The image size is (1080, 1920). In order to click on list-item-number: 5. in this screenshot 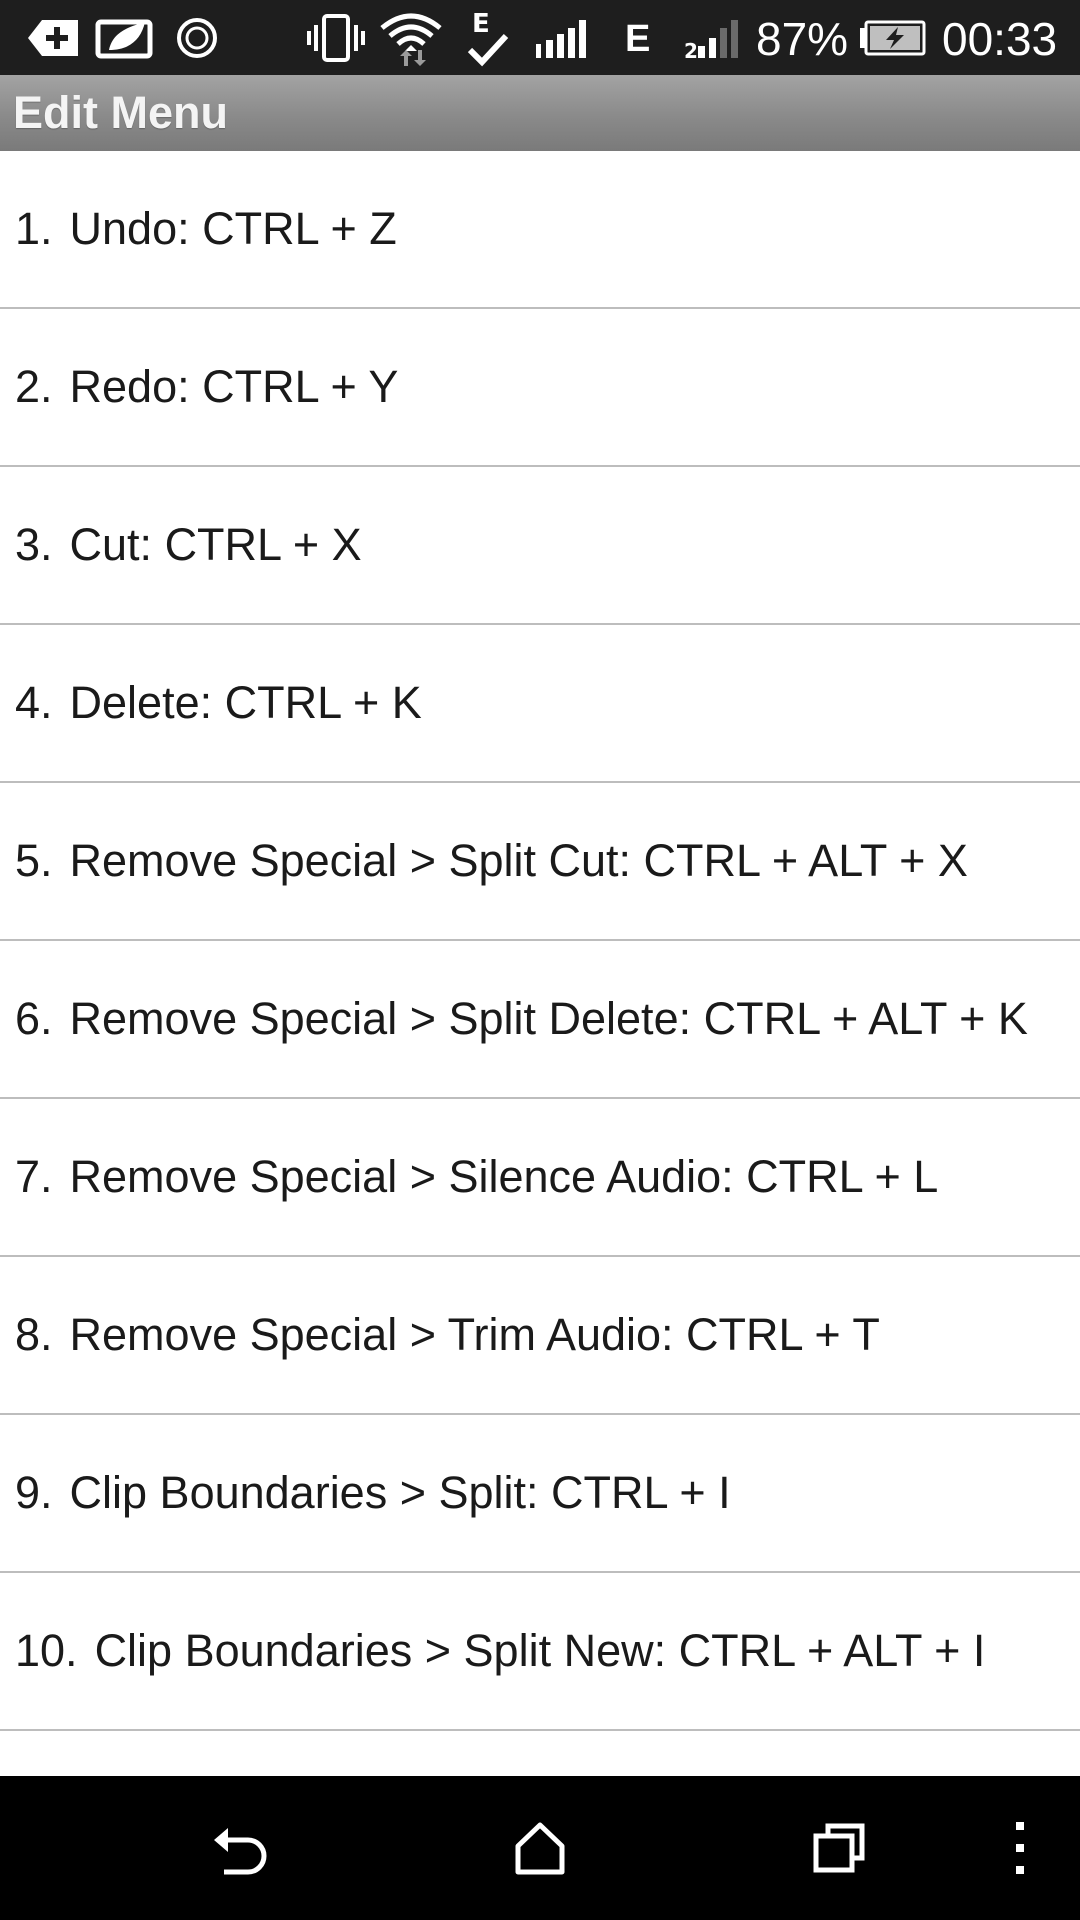, I will do `click(34, 860)`.